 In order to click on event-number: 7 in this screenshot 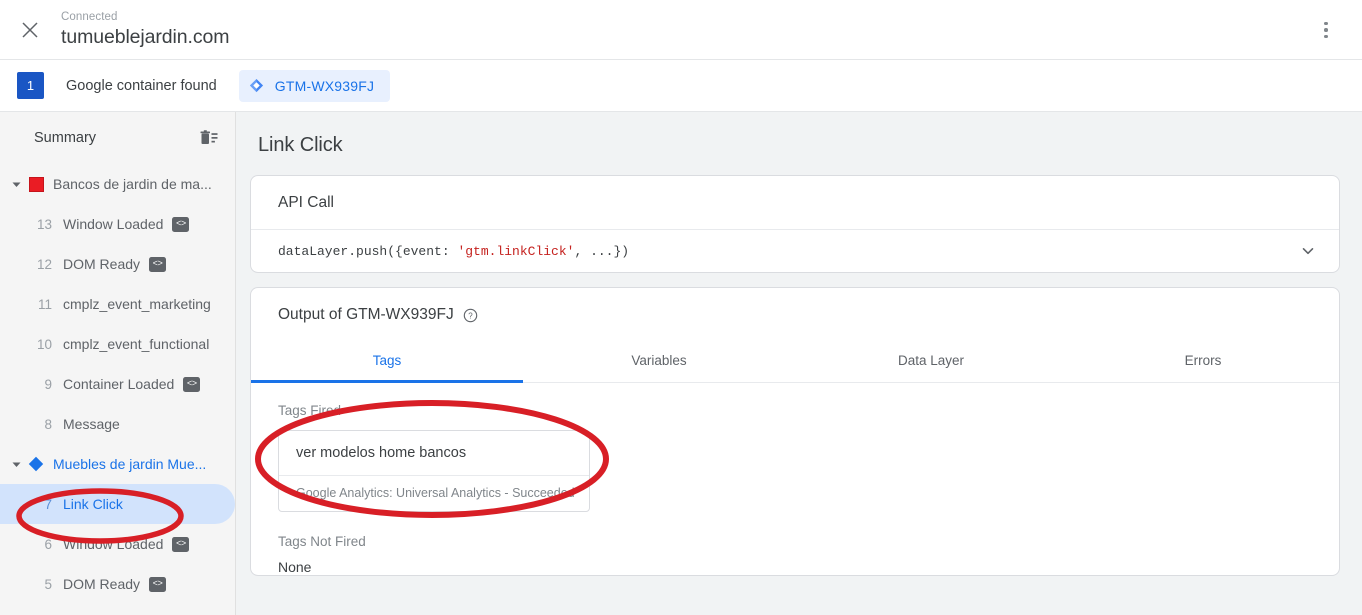, I will do `click(48, 504)`.